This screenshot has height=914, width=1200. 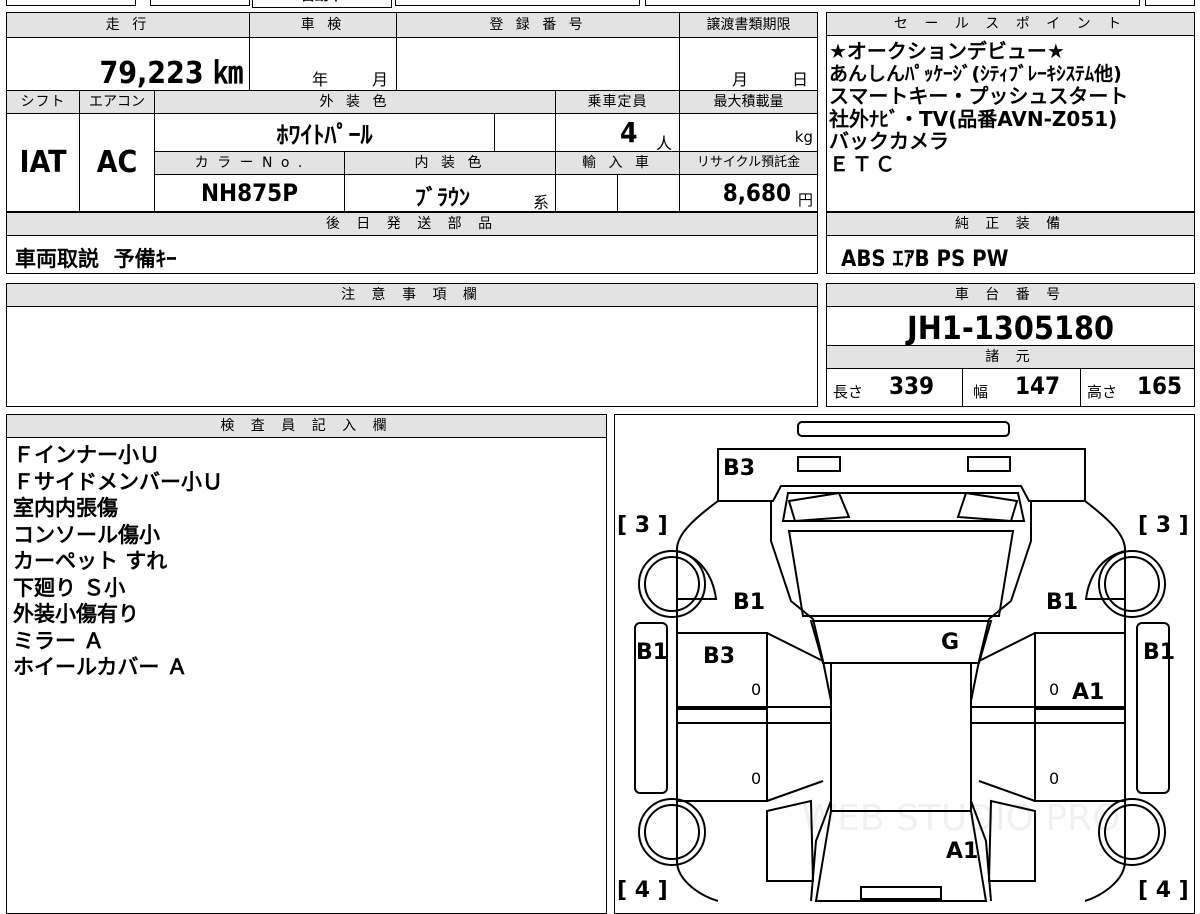 What do you see at coordinates (324, 135) in the screenshot?
I see `exterior-color-value: ﾎﾜｲﾄﾊﾟｰﾙ` at bounding box center [324, 135].